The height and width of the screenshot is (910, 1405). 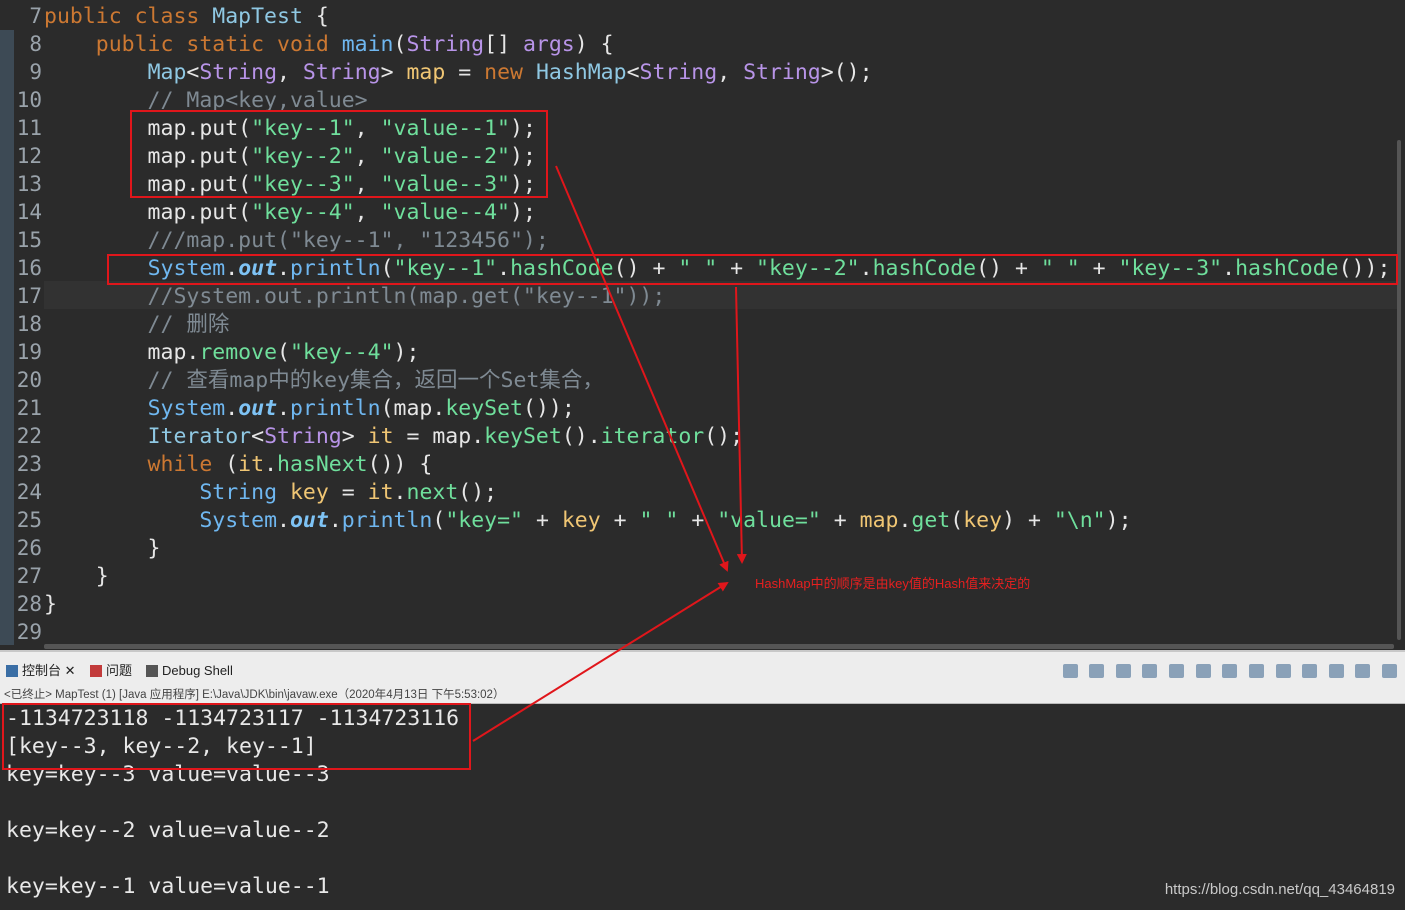 I want to click on word-wrap-icon, so click(x=1203, y=670).